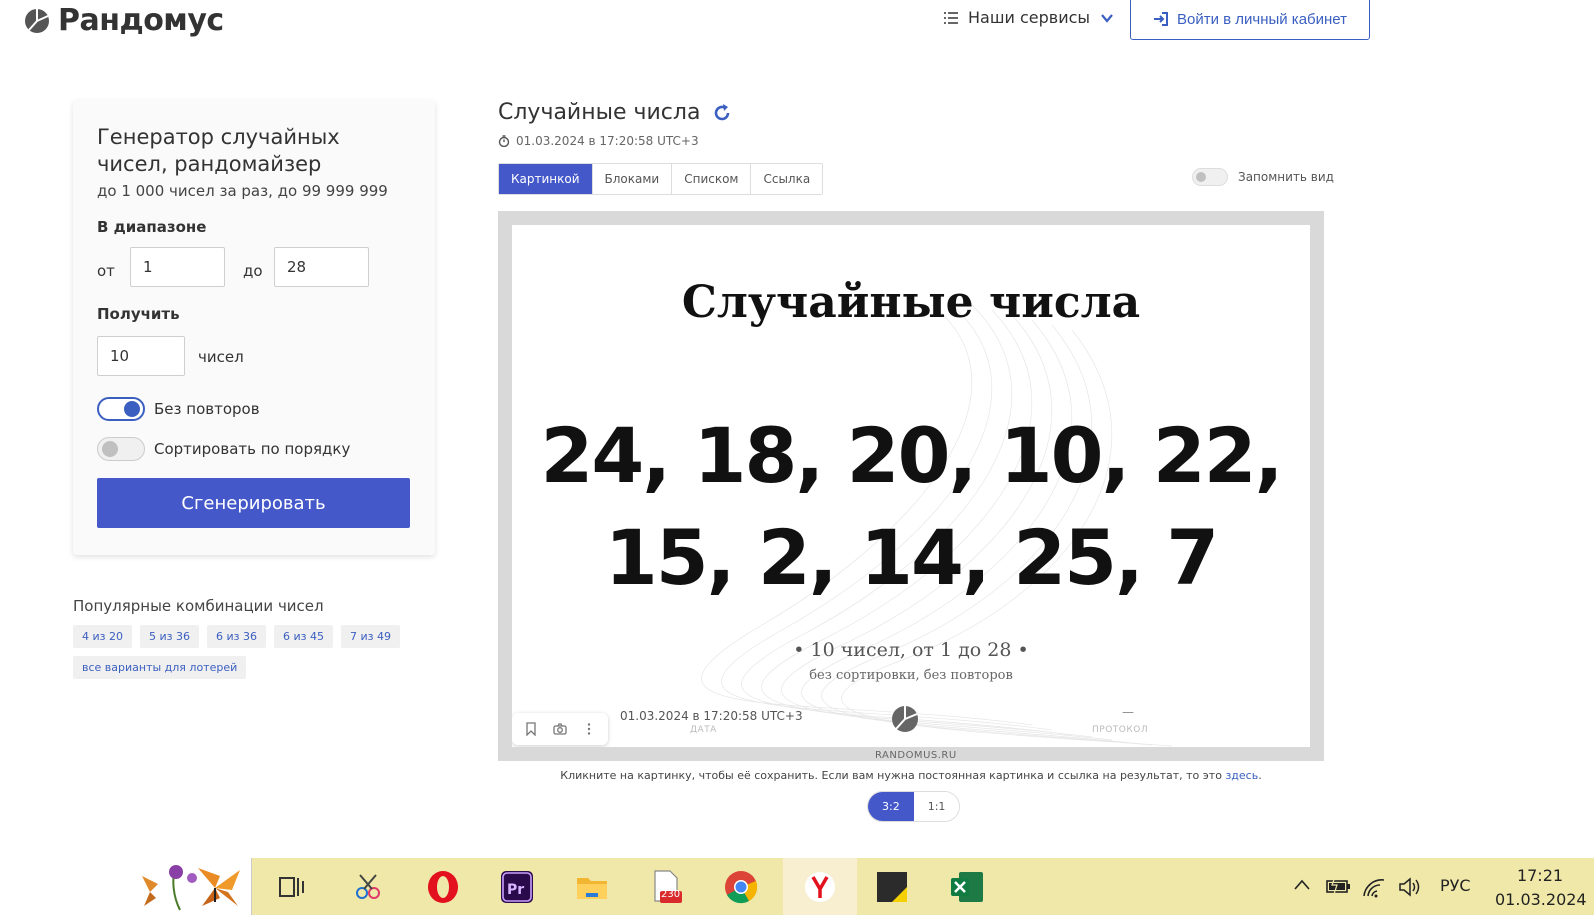  What do you see at coordinates (141, 356) in the screenshot?
I see `count-input` at bounding box center [141, 356].